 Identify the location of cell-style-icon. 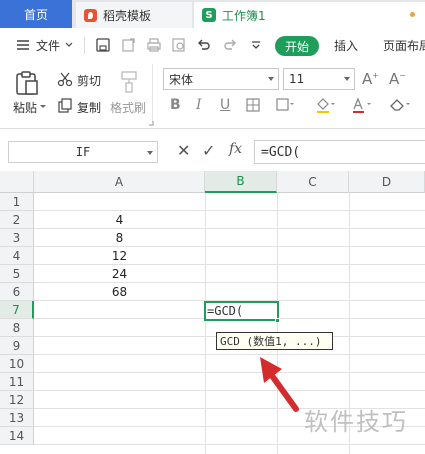
(285, 105).